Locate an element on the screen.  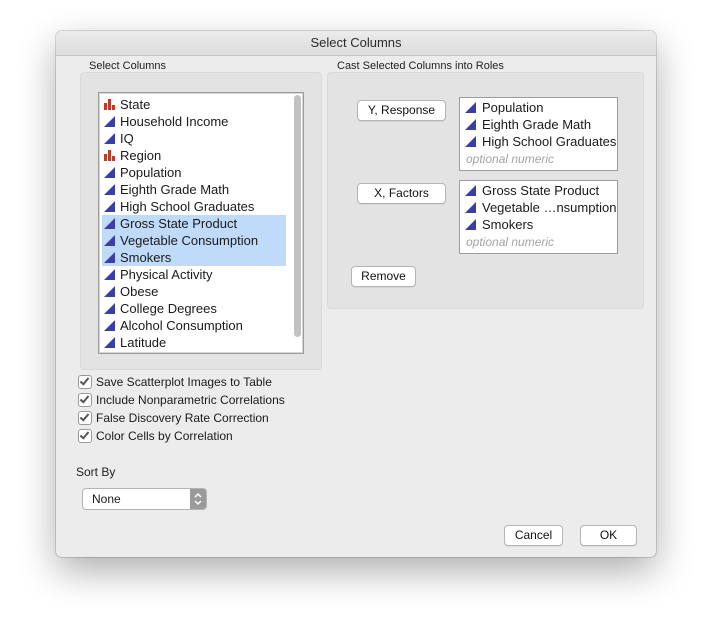
column-item: Household Income is located at coordinates (194, 121).